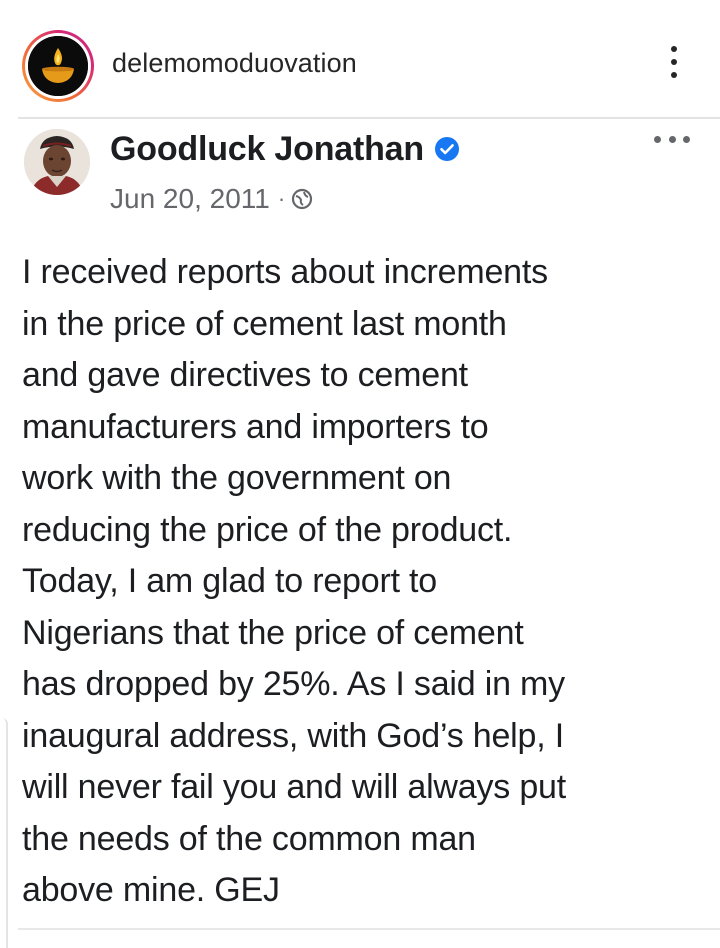 The image size is (720, 948). I want to click on oil-lamp-icon, so click(58, 66).